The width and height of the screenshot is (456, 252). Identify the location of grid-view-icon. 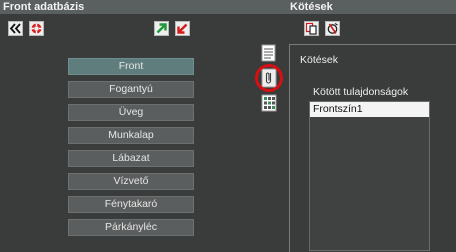
(269, 103).